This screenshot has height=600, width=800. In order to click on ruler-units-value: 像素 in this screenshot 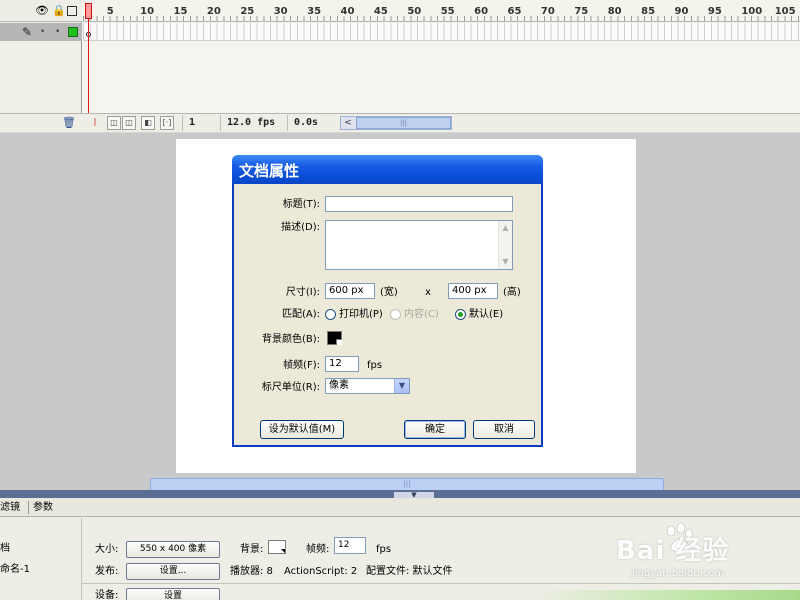, I will do `click(339, 385)`.